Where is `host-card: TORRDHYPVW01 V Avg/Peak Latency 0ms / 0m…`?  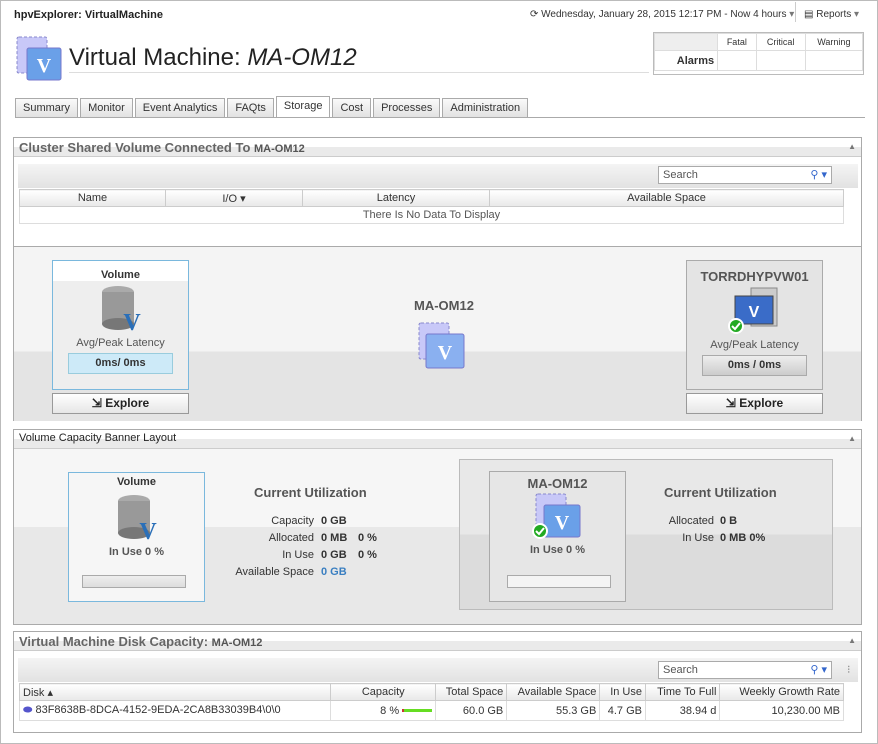
host-card: TORRDHYPVW01 V Avg/Peak Latency 0ms / 0m… is located at coordinates (754, 325).